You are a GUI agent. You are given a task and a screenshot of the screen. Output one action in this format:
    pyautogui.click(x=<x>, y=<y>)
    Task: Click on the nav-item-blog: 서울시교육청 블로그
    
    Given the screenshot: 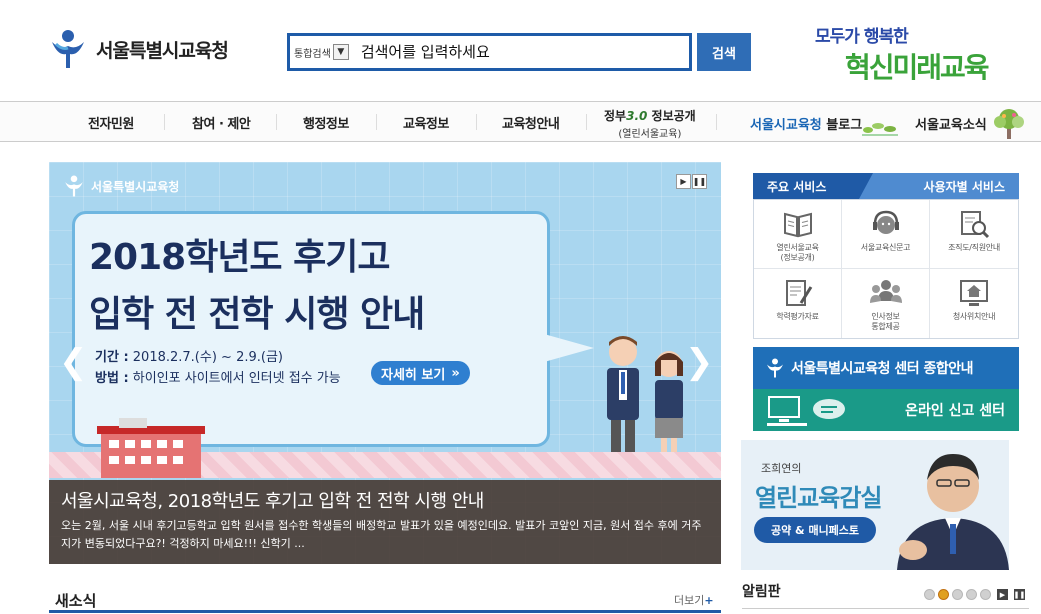 What is the action you would take?
    pyautogui.click(x=806, y=123)
    